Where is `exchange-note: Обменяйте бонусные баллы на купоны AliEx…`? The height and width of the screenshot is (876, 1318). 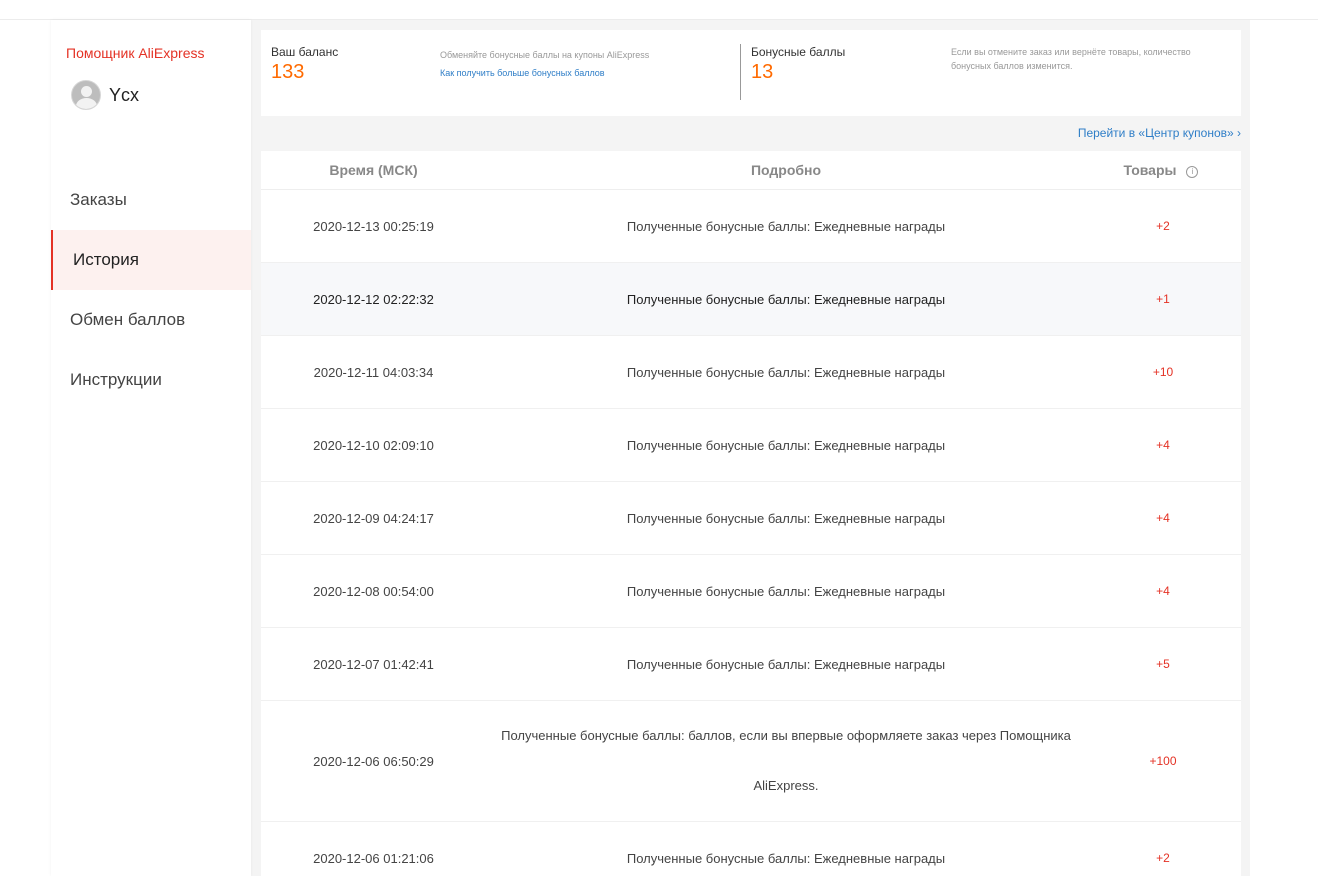 exchange-note: Обменяйте бонусные баллы на купоны AliEx… is located at coordinates (545, 55).